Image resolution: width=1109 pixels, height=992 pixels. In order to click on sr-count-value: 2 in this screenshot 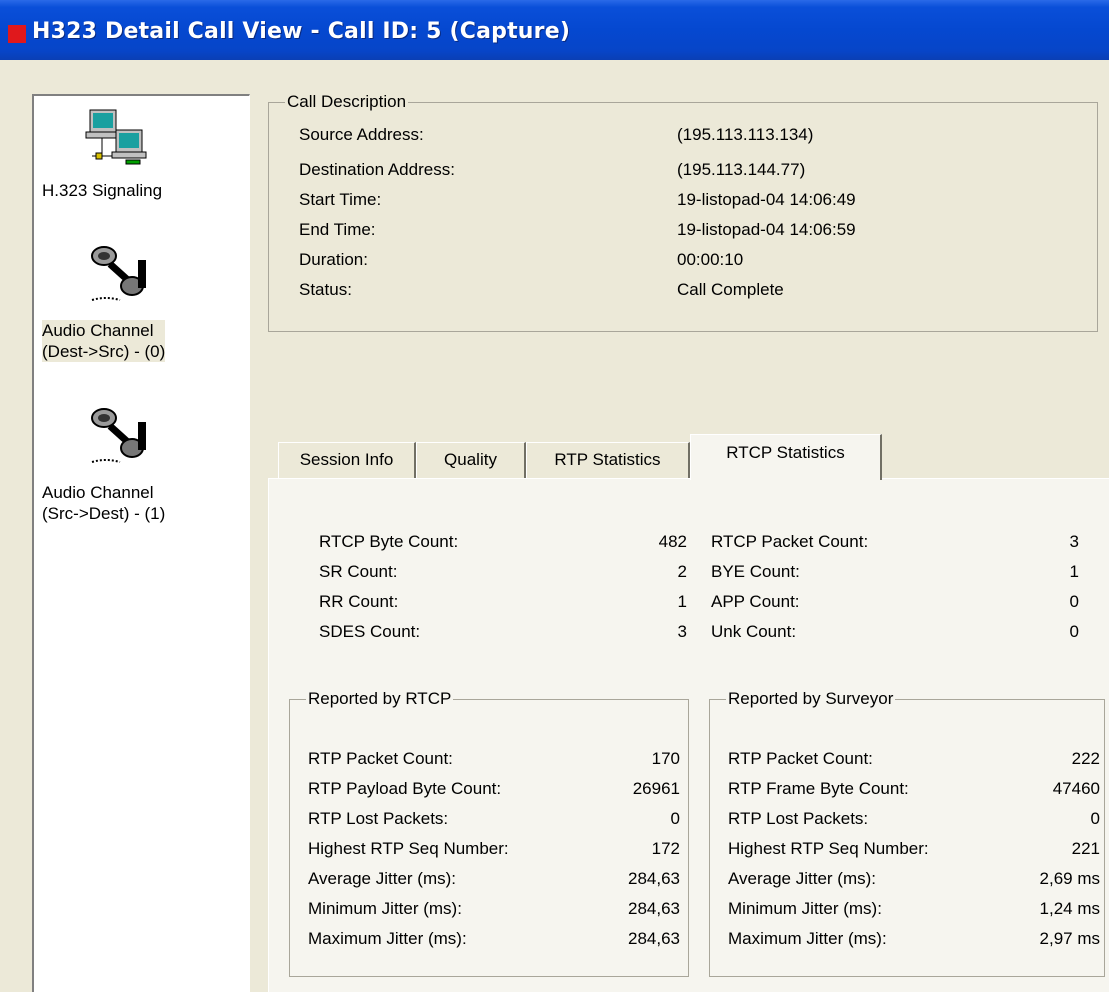, I will do `click(682, 571)`.